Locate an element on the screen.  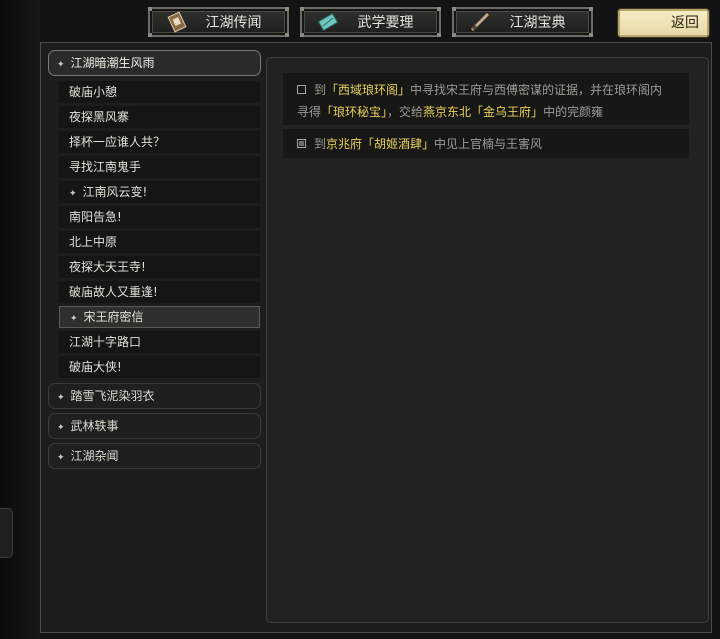
highlight-text: 「西域琅环阁」 is located at coordinates (368, 90).